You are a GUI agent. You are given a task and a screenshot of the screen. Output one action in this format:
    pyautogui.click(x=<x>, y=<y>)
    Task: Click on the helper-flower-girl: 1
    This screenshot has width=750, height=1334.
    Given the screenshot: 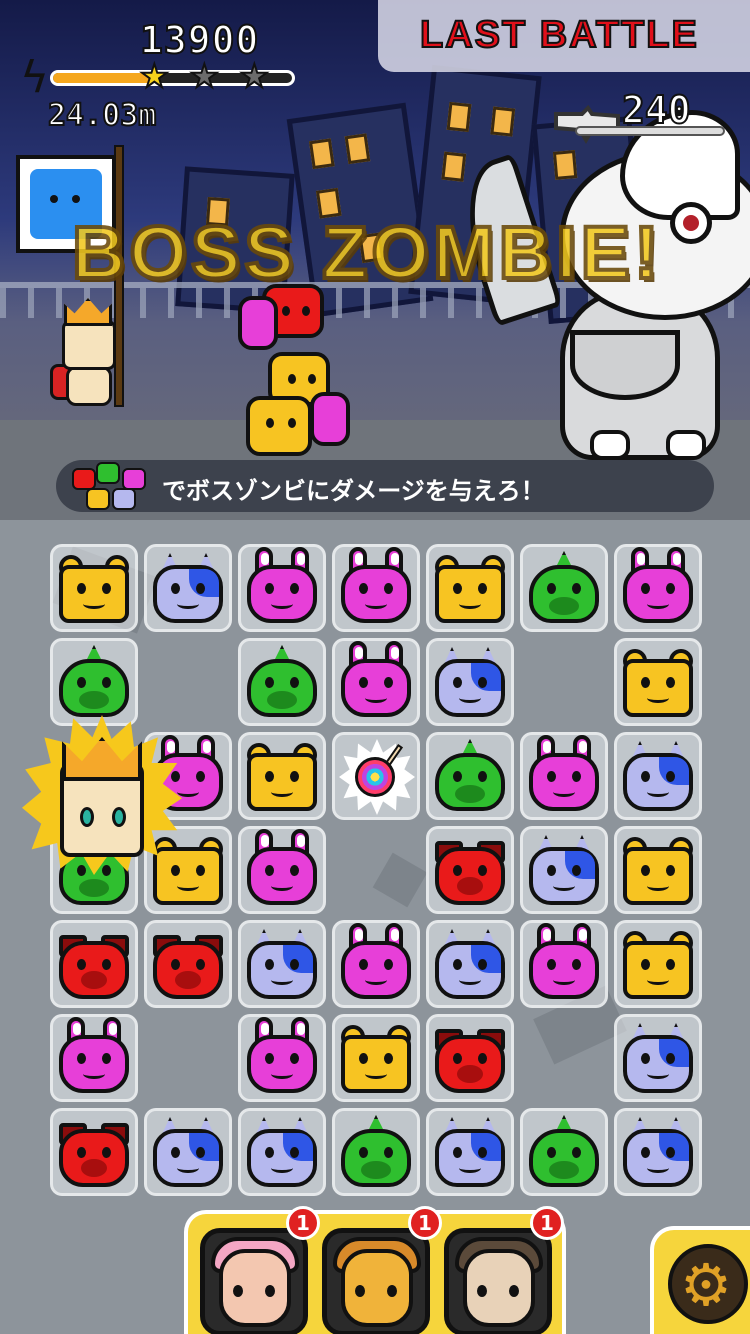 What is the action you would take?
    pyautogui.click(x=260, y=1270)
    